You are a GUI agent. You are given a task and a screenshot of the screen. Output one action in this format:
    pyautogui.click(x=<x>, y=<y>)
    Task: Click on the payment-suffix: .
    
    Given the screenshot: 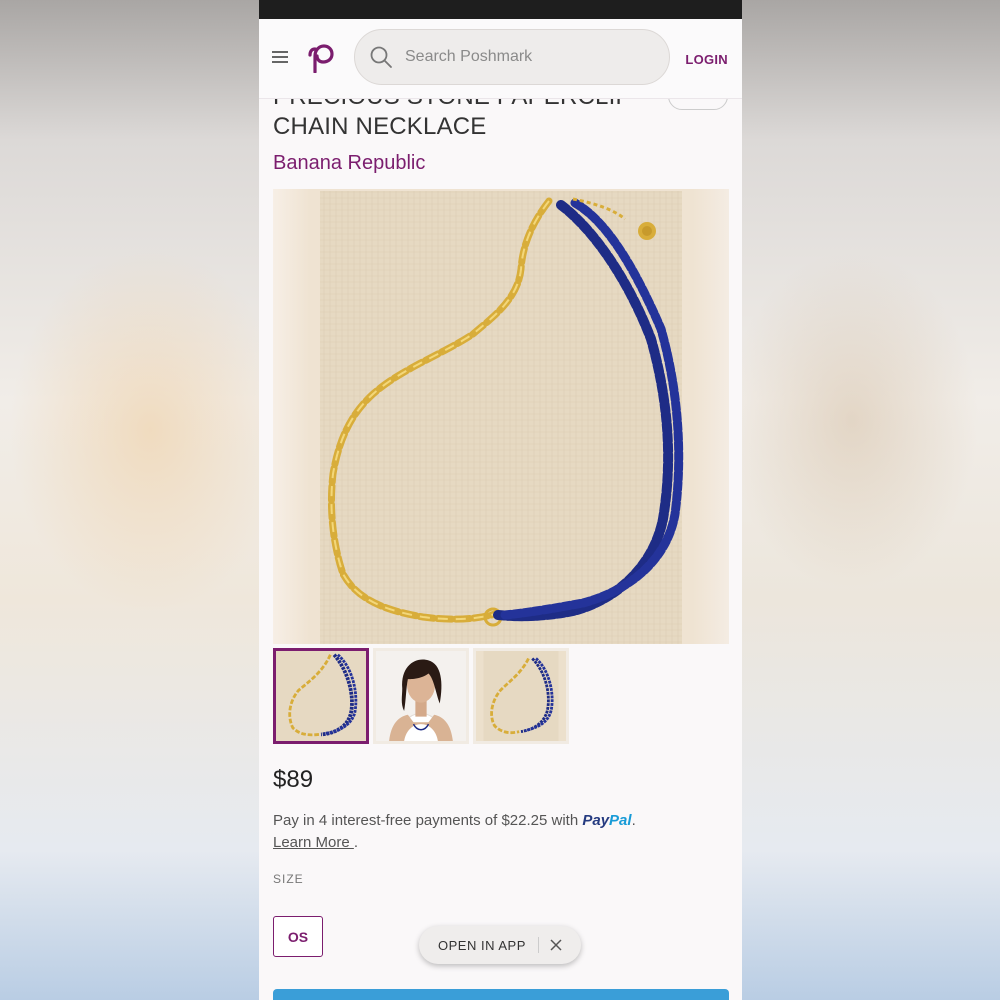 What is the action you would take?
    pyautogui.click(x=633, y=820)
    